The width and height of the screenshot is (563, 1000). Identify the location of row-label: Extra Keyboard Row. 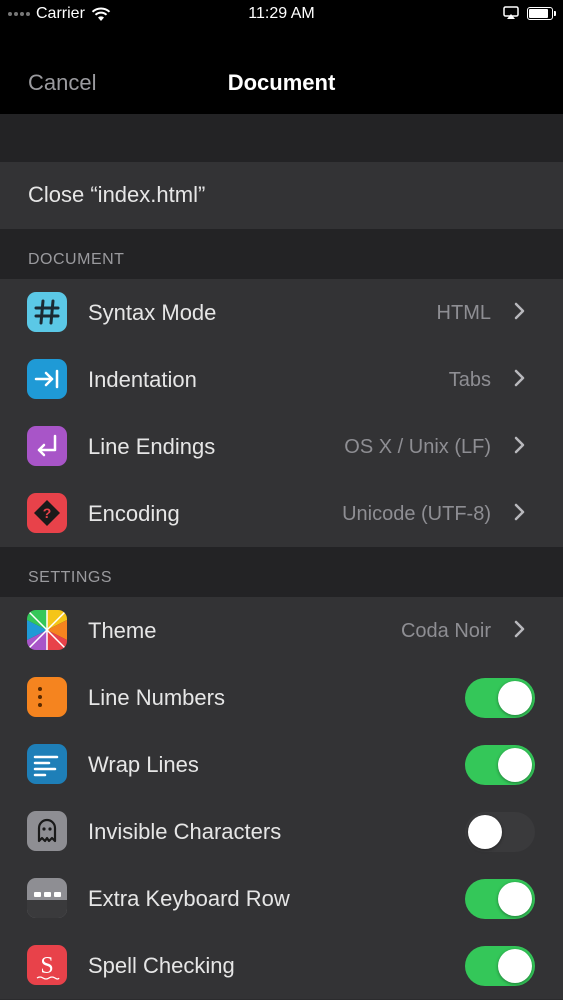
(189, 898).